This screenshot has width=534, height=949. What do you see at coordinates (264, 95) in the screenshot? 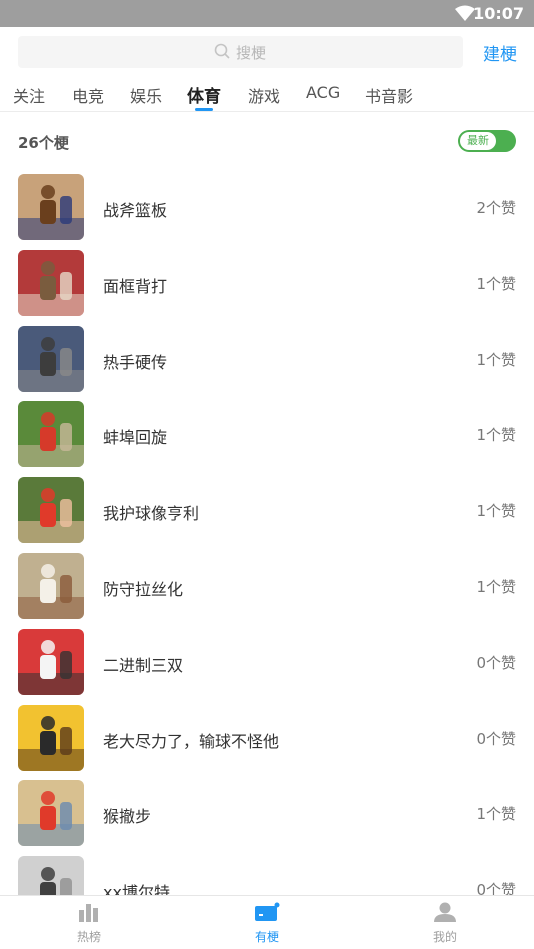
I see `tab-games: 游戏` at bounding box center [264, 95].